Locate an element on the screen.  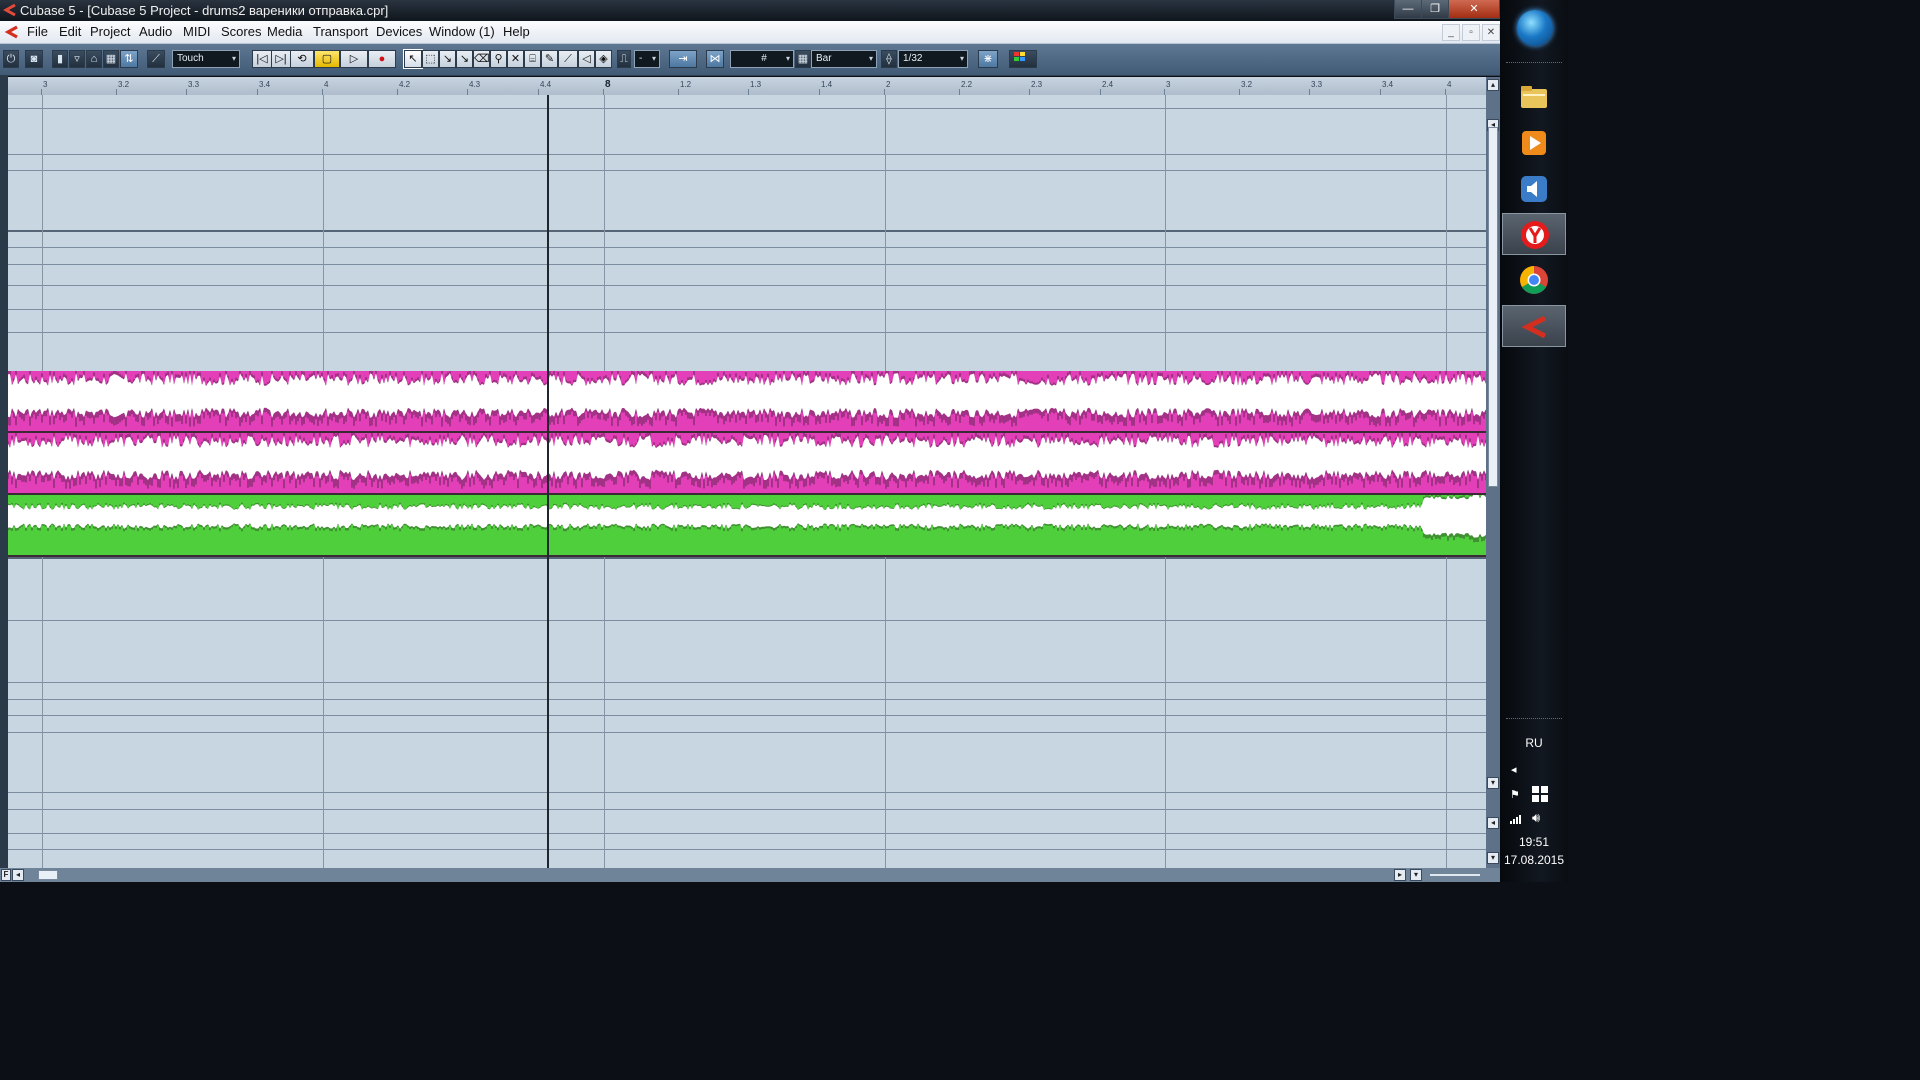
menu-media: Media is located at coordinates (284, 31).